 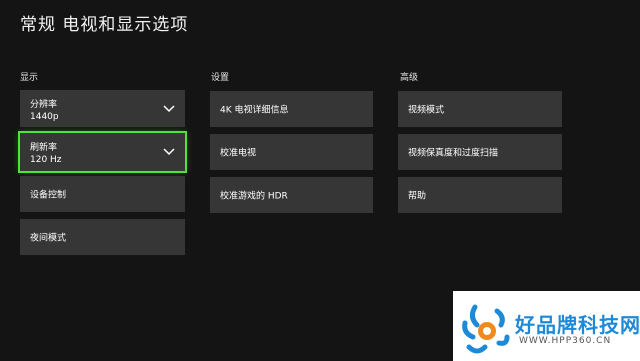 I want to click on sun-logo-icon, so click(x=486, y=329).